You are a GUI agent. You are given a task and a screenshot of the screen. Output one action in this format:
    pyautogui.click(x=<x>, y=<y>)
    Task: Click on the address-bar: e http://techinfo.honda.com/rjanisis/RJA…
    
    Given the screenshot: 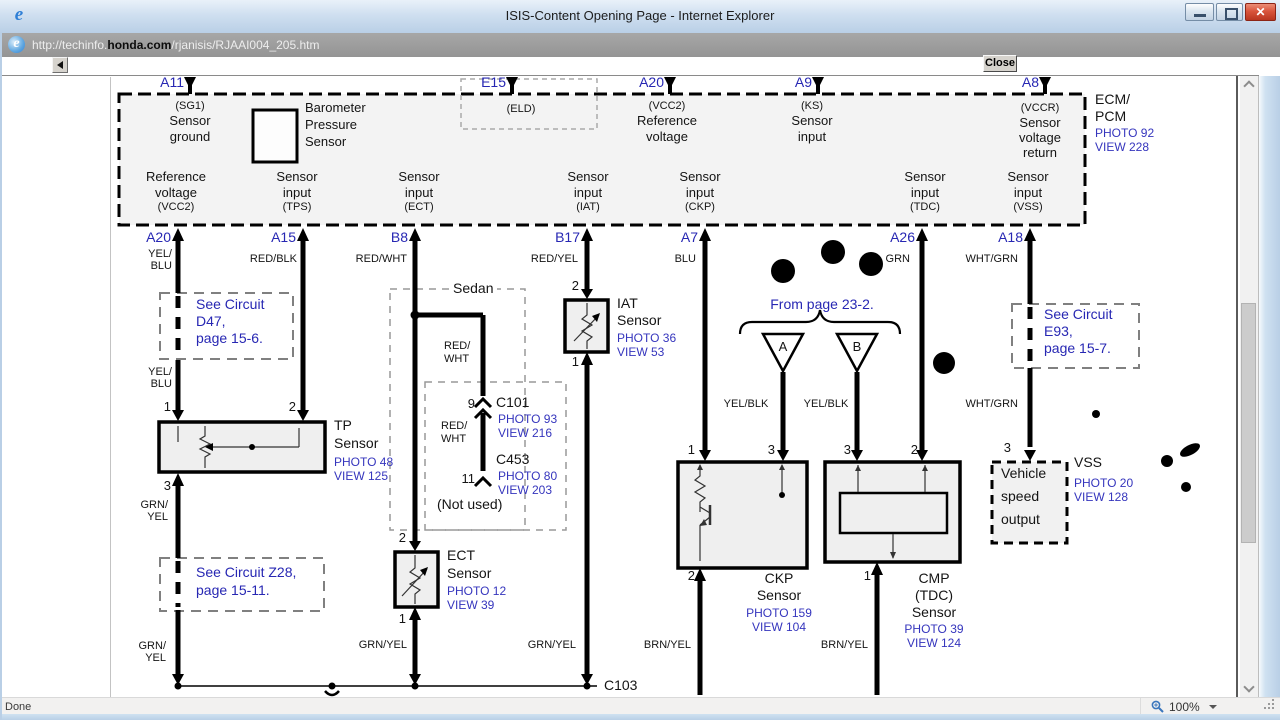 What is the action you would take?
    pyautogui.click(x=640, y=45)
    